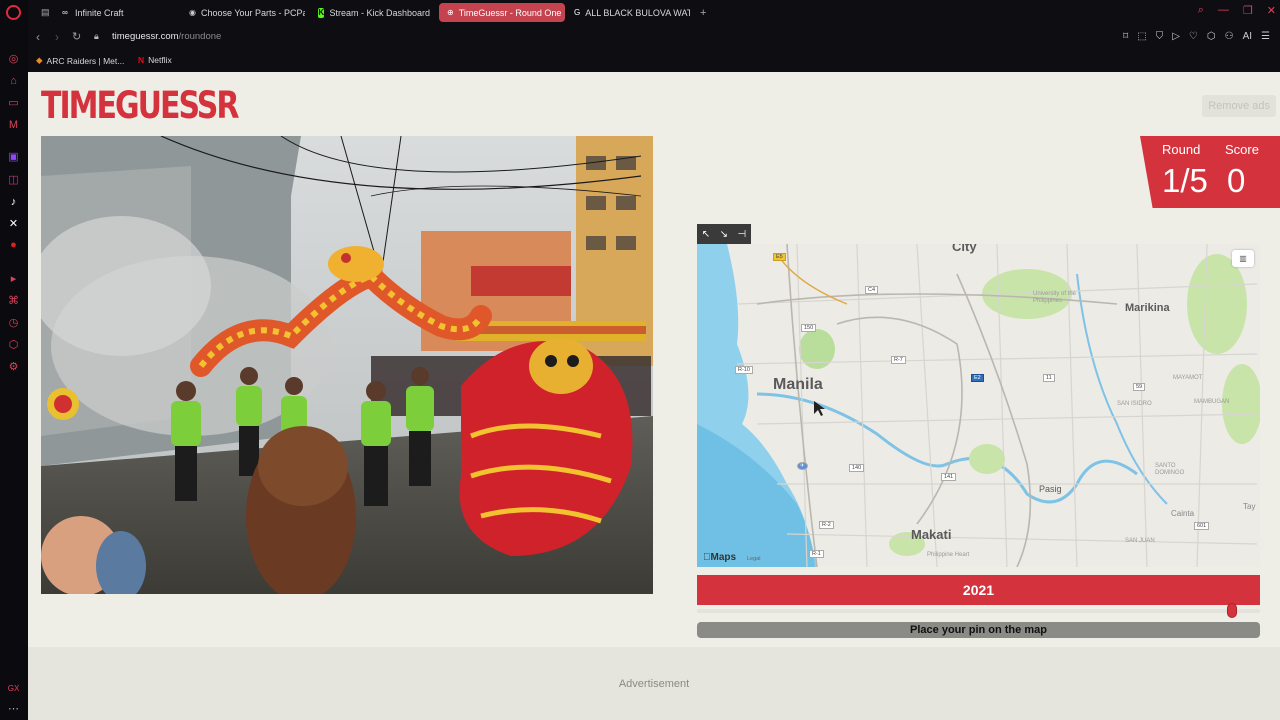  What do you see at coordinates (41, 12) in the screenshot?
I see `tab-overview-icon: ▤` at bounding box center [41, 12].